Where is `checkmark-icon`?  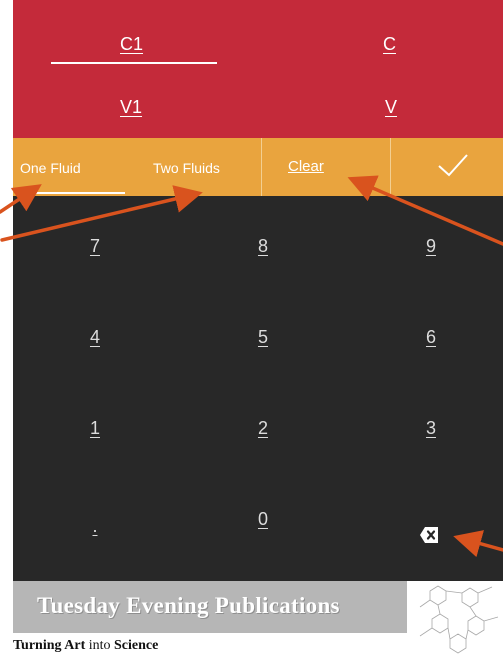
checkmark-icon is located at coordinates (453, 165).